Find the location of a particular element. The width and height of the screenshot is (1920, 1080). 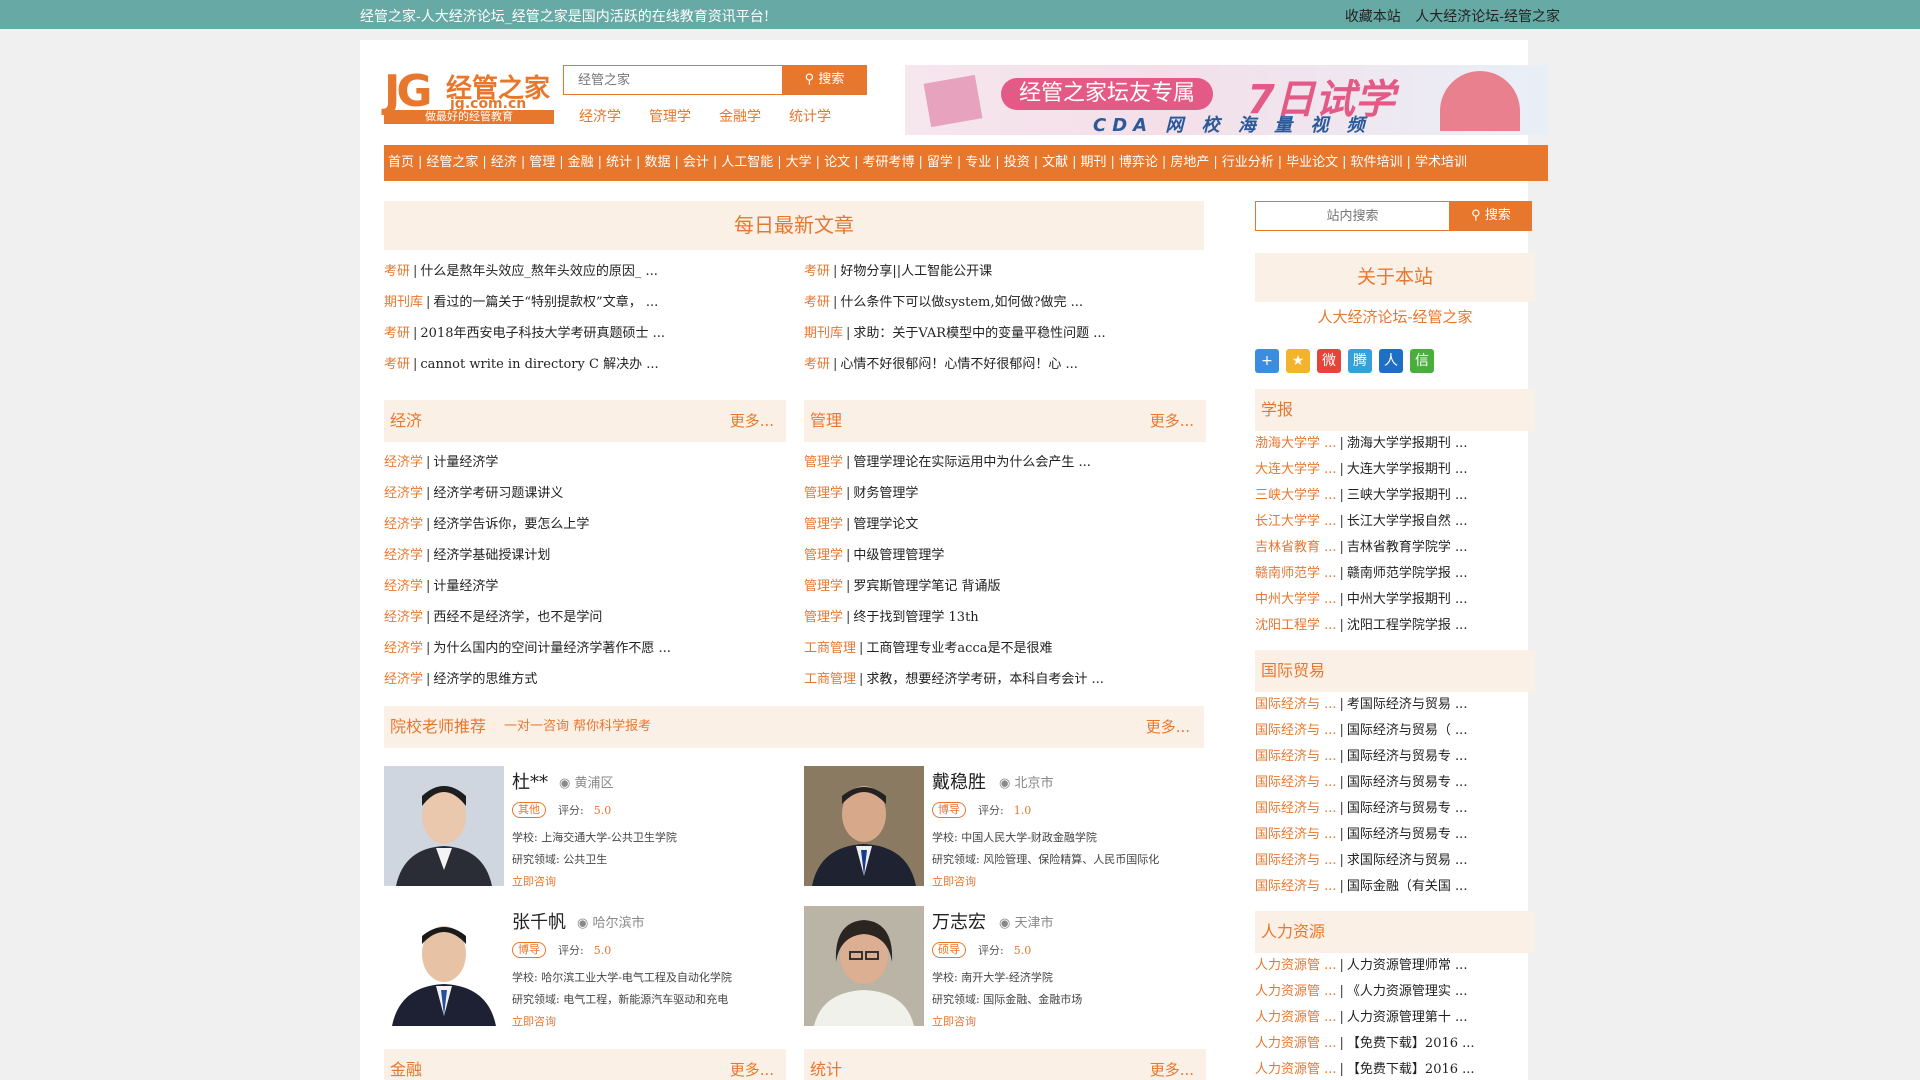

nav-industry: 行业分析 is located at coordinates (1248, 162).